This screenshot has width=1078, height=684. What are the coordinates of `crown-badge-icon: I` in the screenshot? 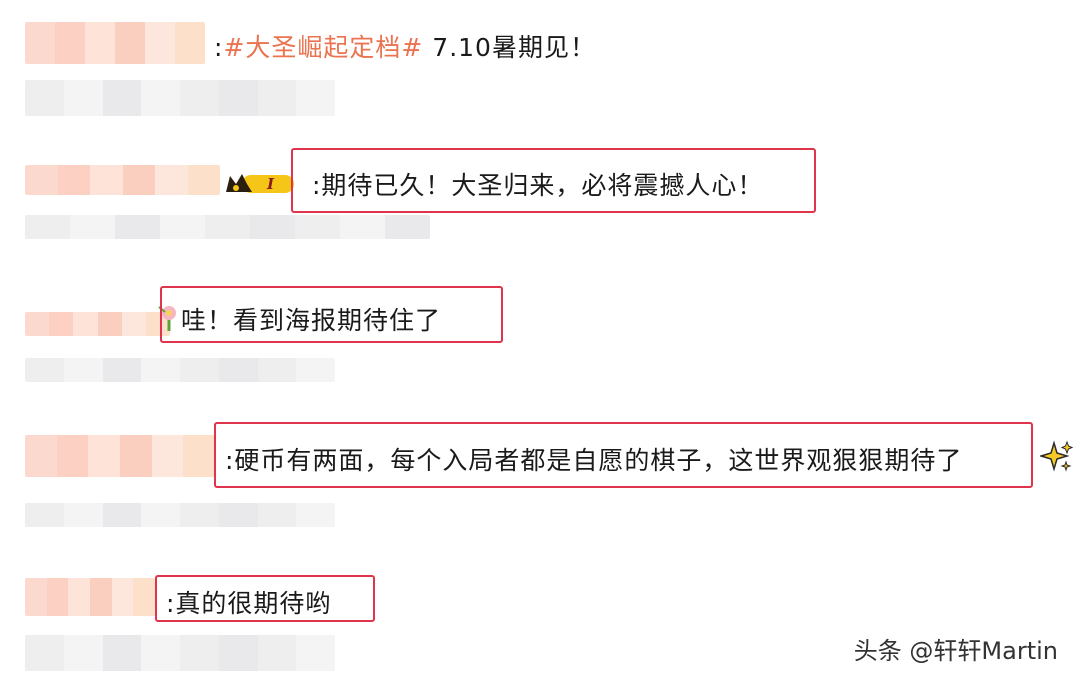 It's located at (259, 183).